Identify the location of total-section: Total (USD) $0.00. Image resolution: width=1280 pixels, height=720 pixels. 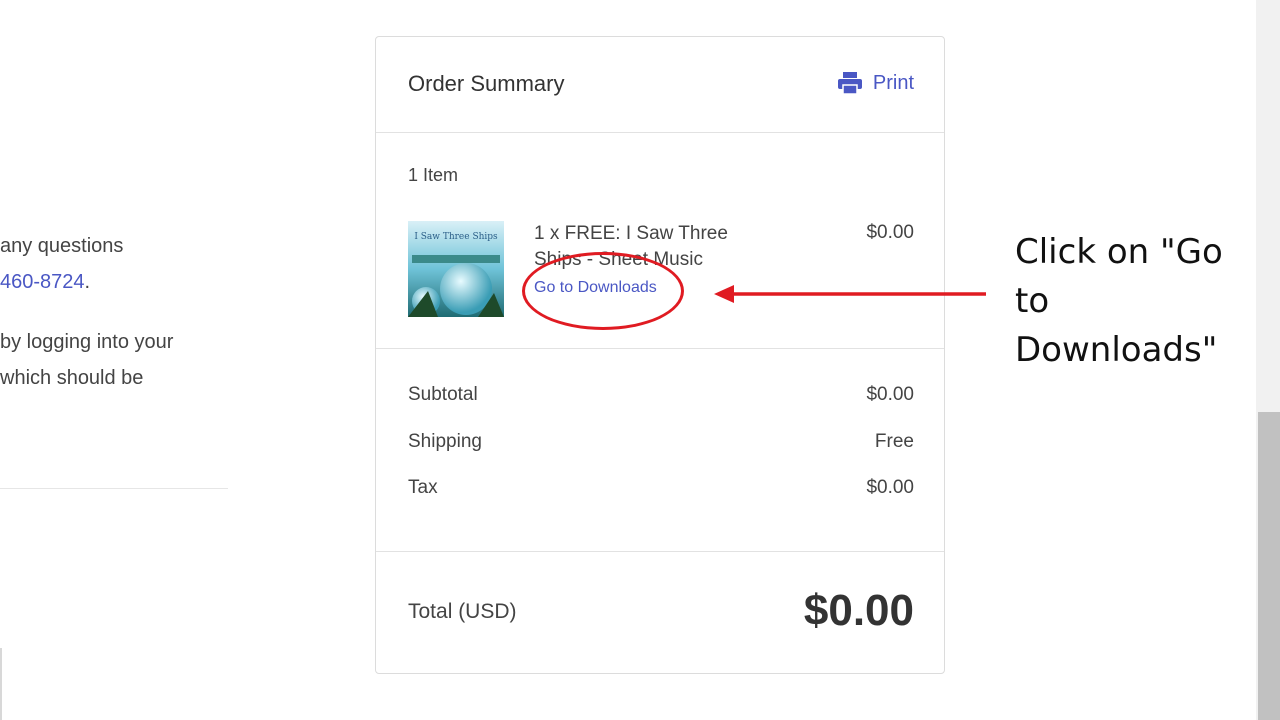
(660, 612).